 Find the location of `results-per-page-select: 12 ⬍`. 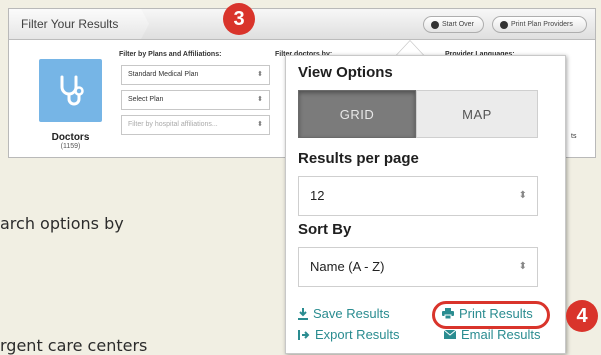

results-per-page-select: 12 ⬍ is located at coordinates (418, 196).